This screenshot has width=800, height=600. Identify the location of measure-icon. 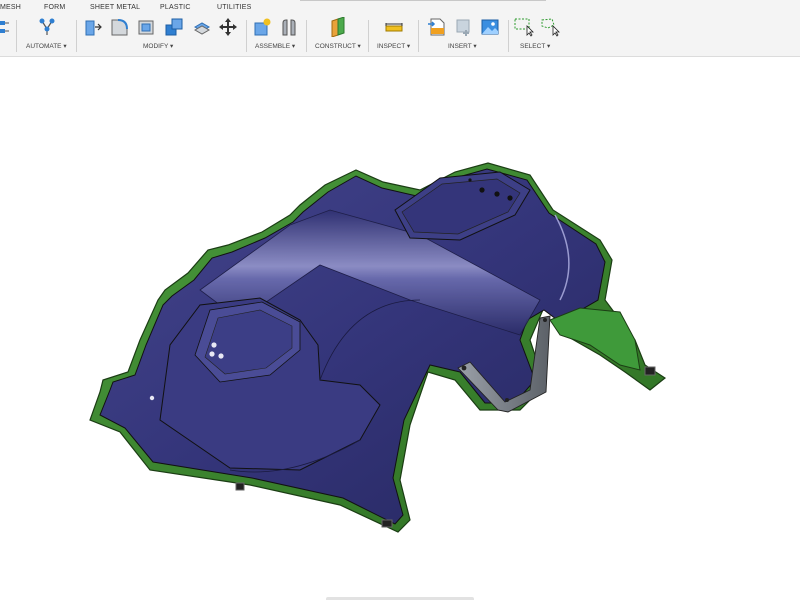
(394, 27).